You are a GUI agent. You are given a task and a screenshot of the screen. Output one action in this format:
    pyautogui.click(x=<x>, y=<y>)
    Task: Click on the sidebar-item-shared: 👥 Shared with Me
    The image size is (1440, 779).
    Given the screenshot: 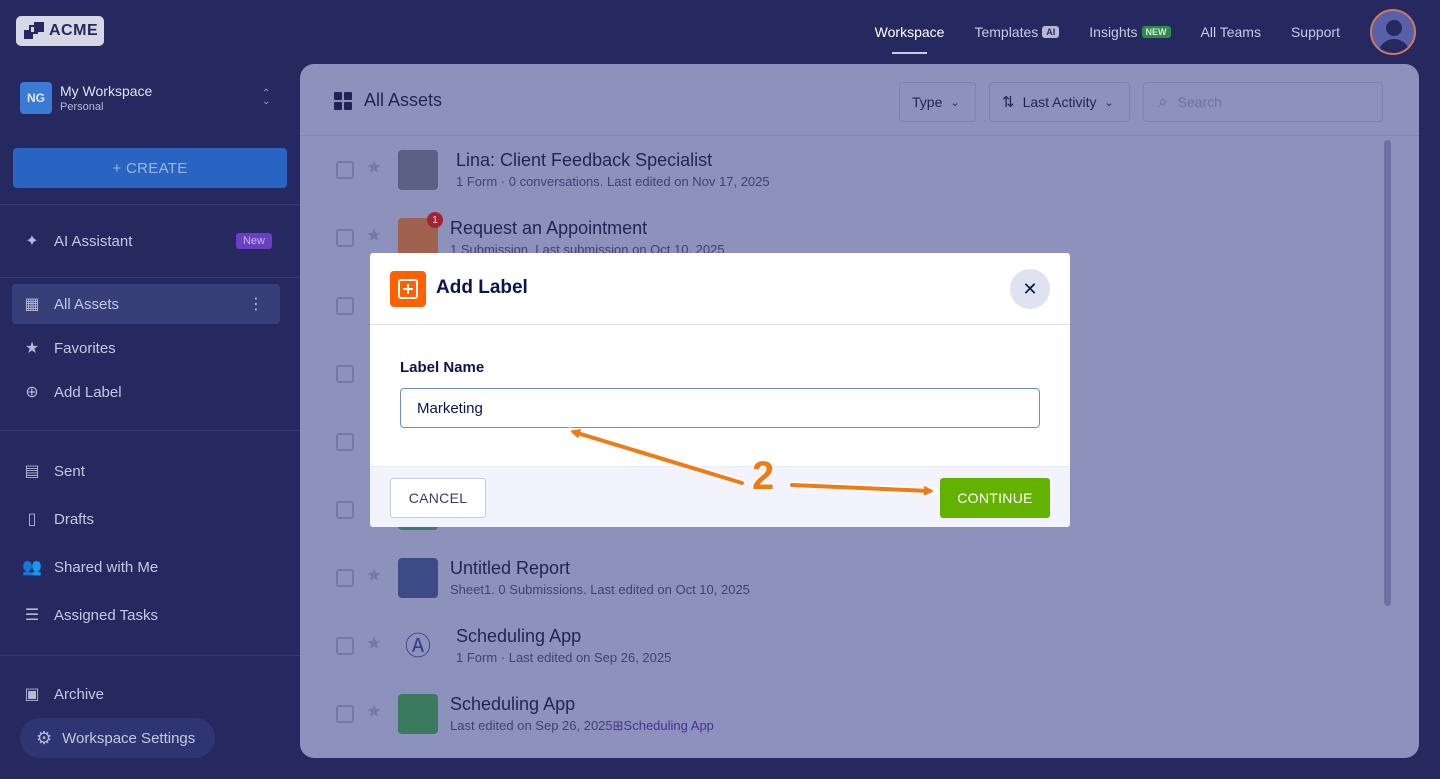 What is the action you would take?
    pyautogui.click(x=146, y=567)
    